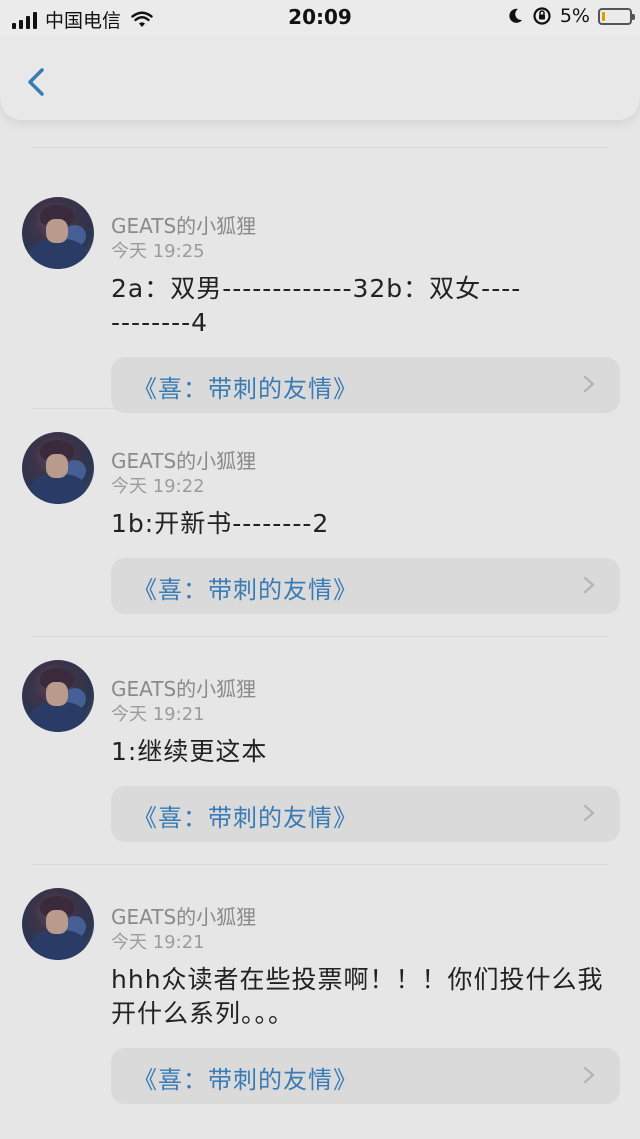 The image size is (640, 1139). Describe the element at coordinates (357, 996) in the screenshot. I see `post-content: hhh众读者在些投票啊！！！你们投什么我开什么系列。。。` at that location.